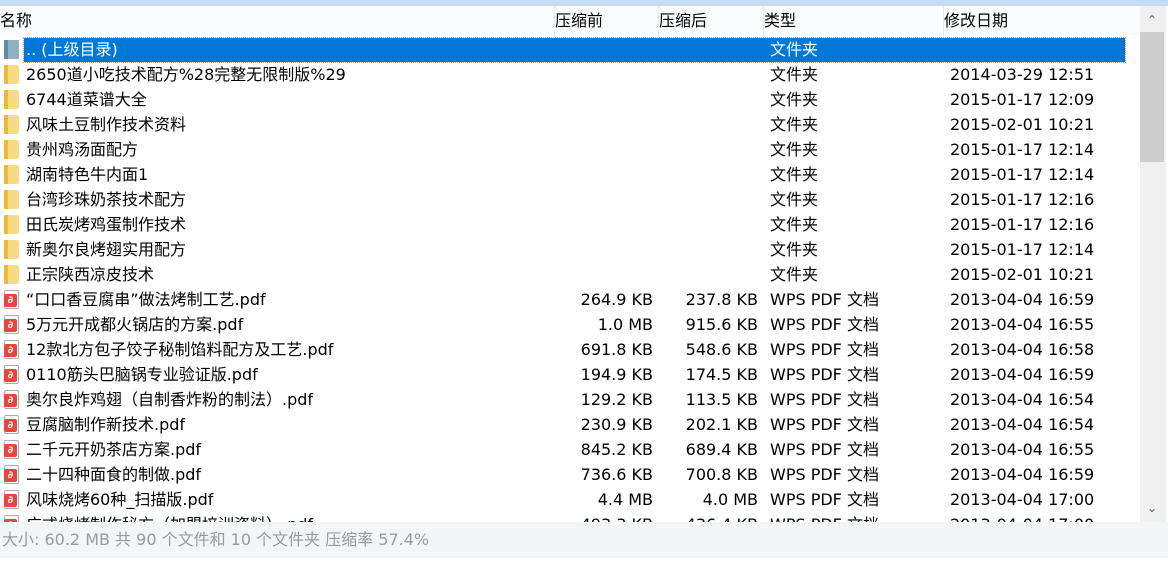  I want to click on size-after: 700.8 KB, so click(721, 474).